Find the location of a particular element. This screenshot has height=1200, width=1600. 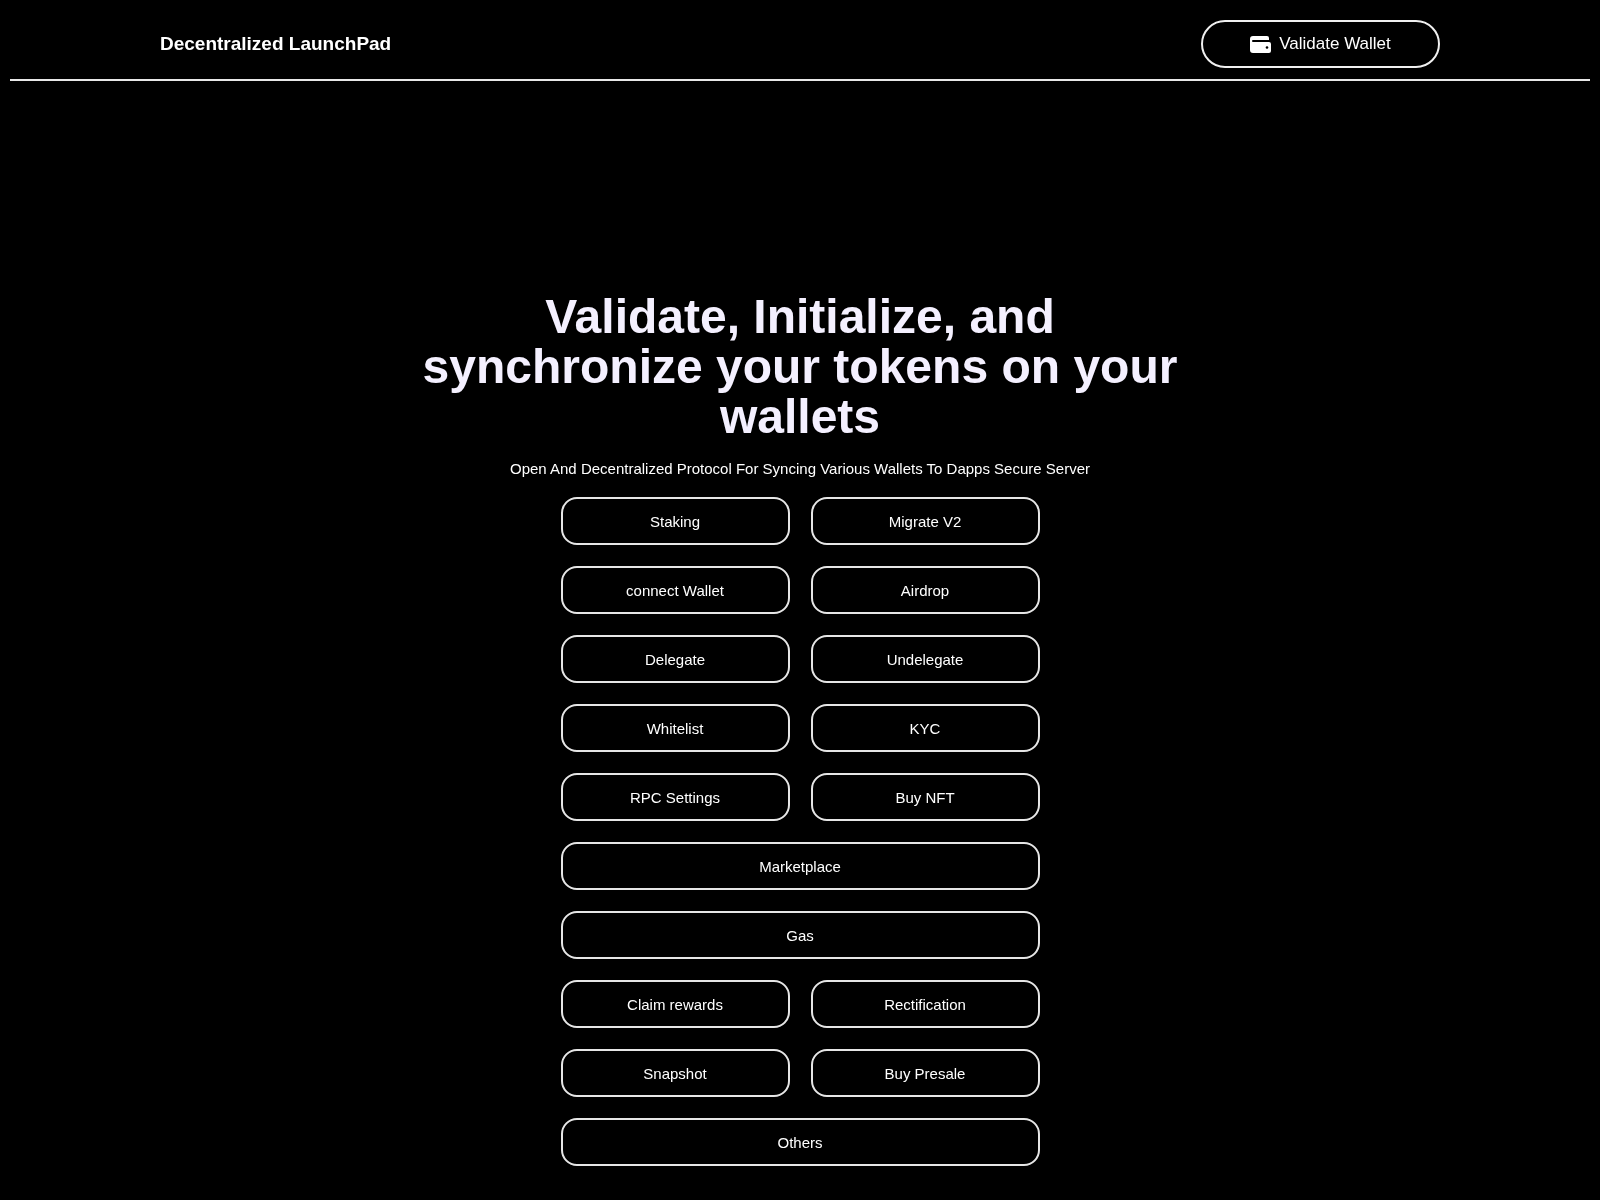

action-button: Airdrop is located at coordinates (925, 590).